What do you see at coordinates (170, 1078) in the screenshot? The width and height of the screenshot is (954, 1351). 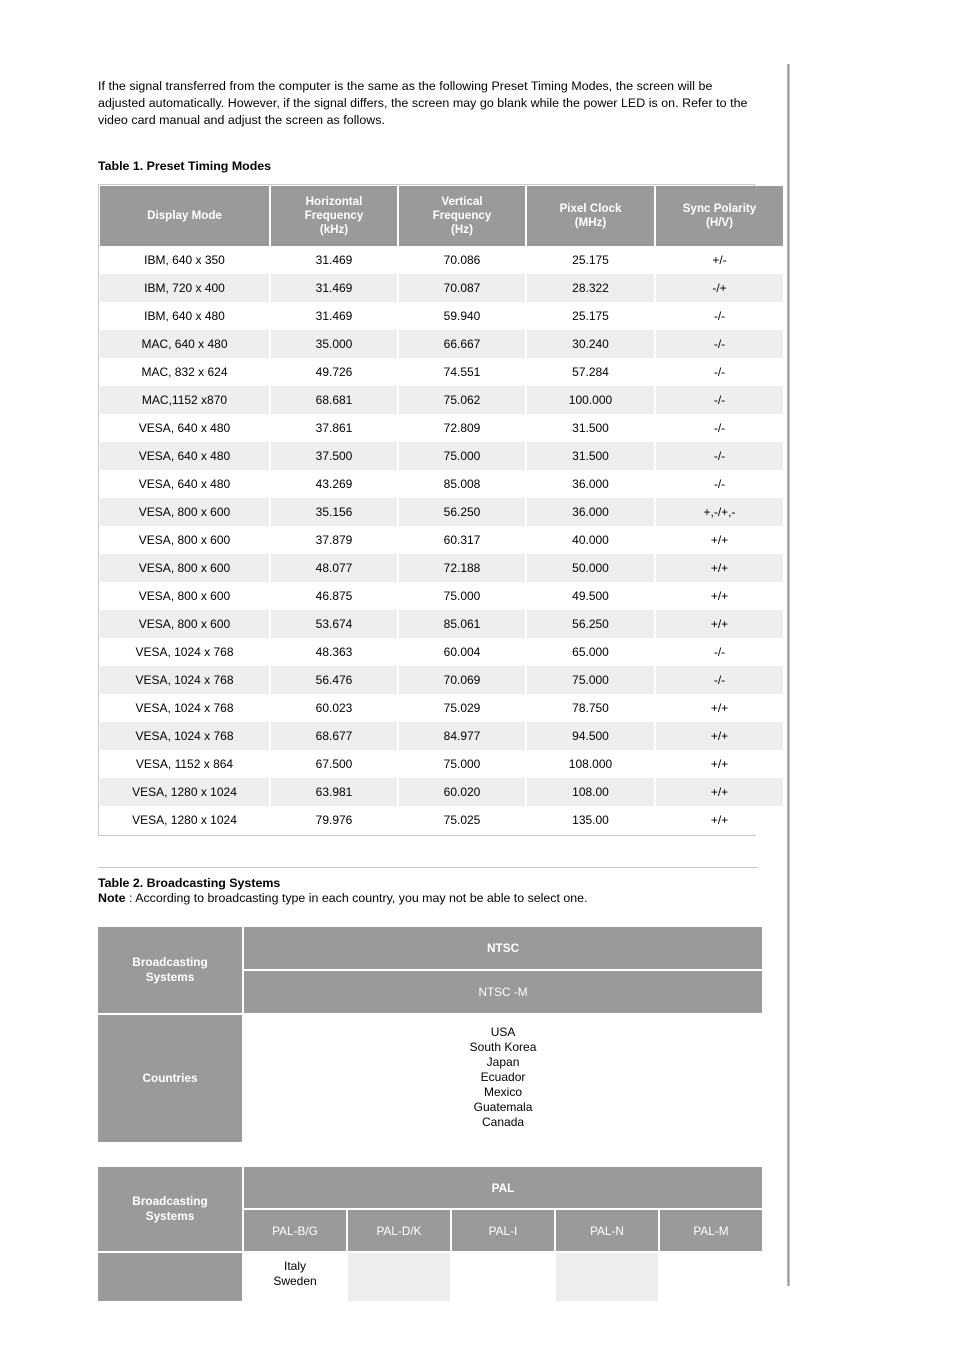 I see `label-countries: Countries` at bounding box center [170, 1078].